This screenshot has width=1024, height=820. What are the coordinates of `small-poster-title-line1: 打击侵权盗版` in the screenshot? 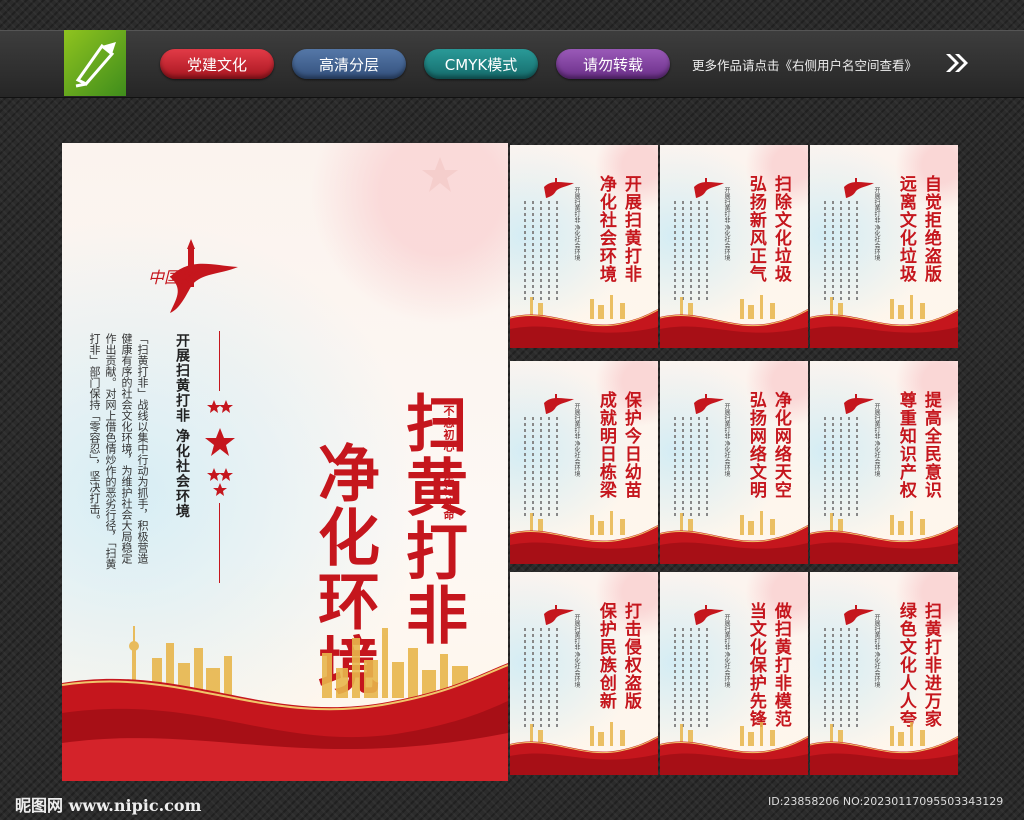 It's located at (630, 656).